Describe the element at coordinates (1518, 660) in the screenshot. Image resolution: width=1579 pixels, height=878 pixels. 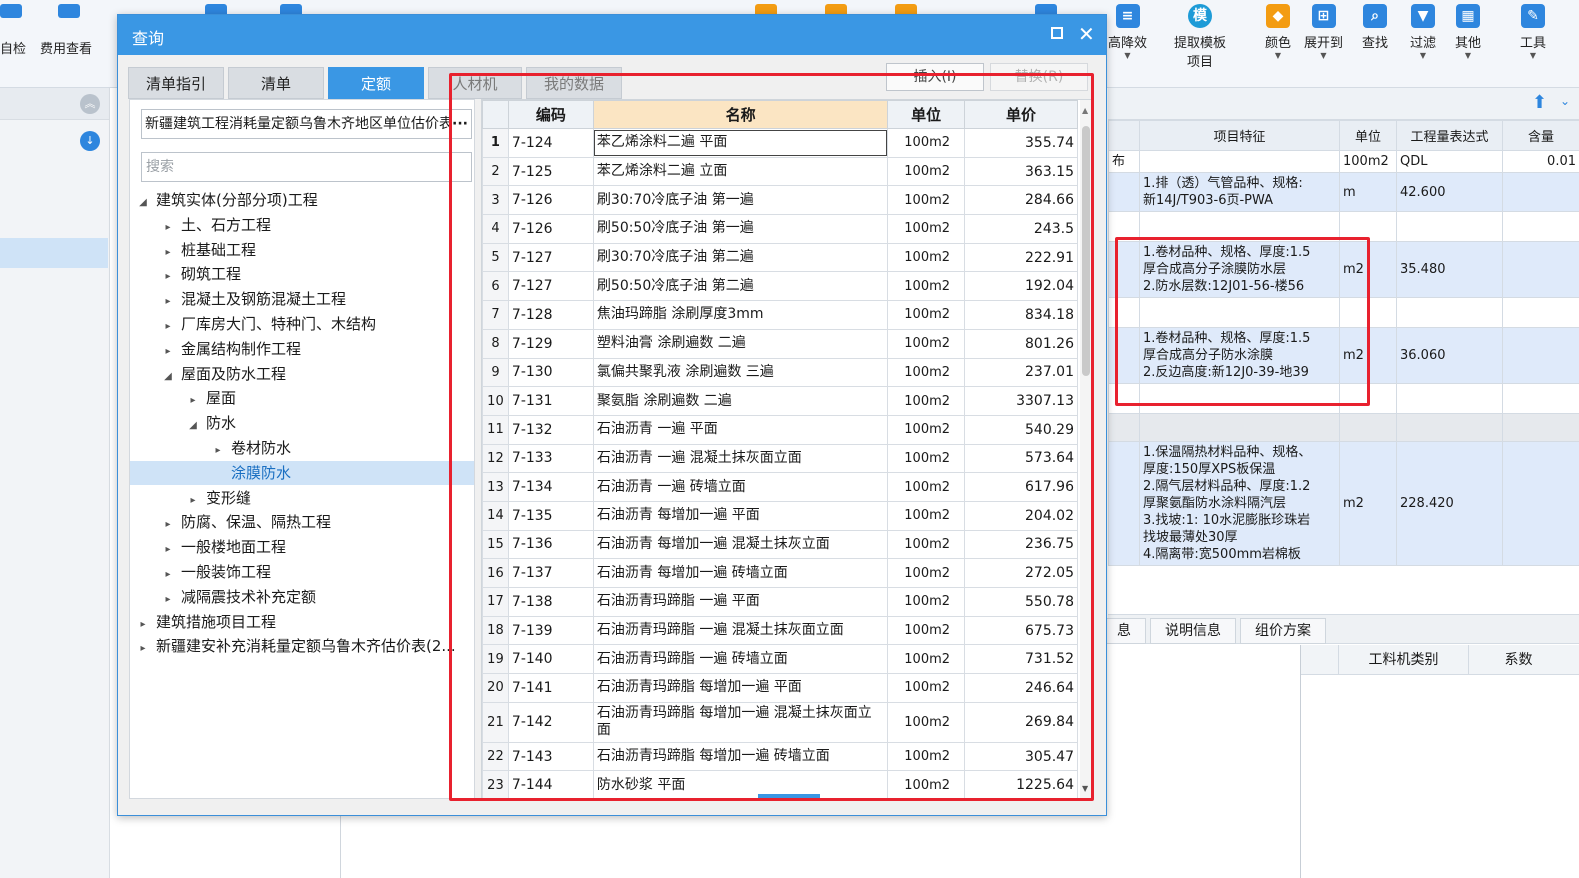
I see `column-coefficient: 系数` at that location.